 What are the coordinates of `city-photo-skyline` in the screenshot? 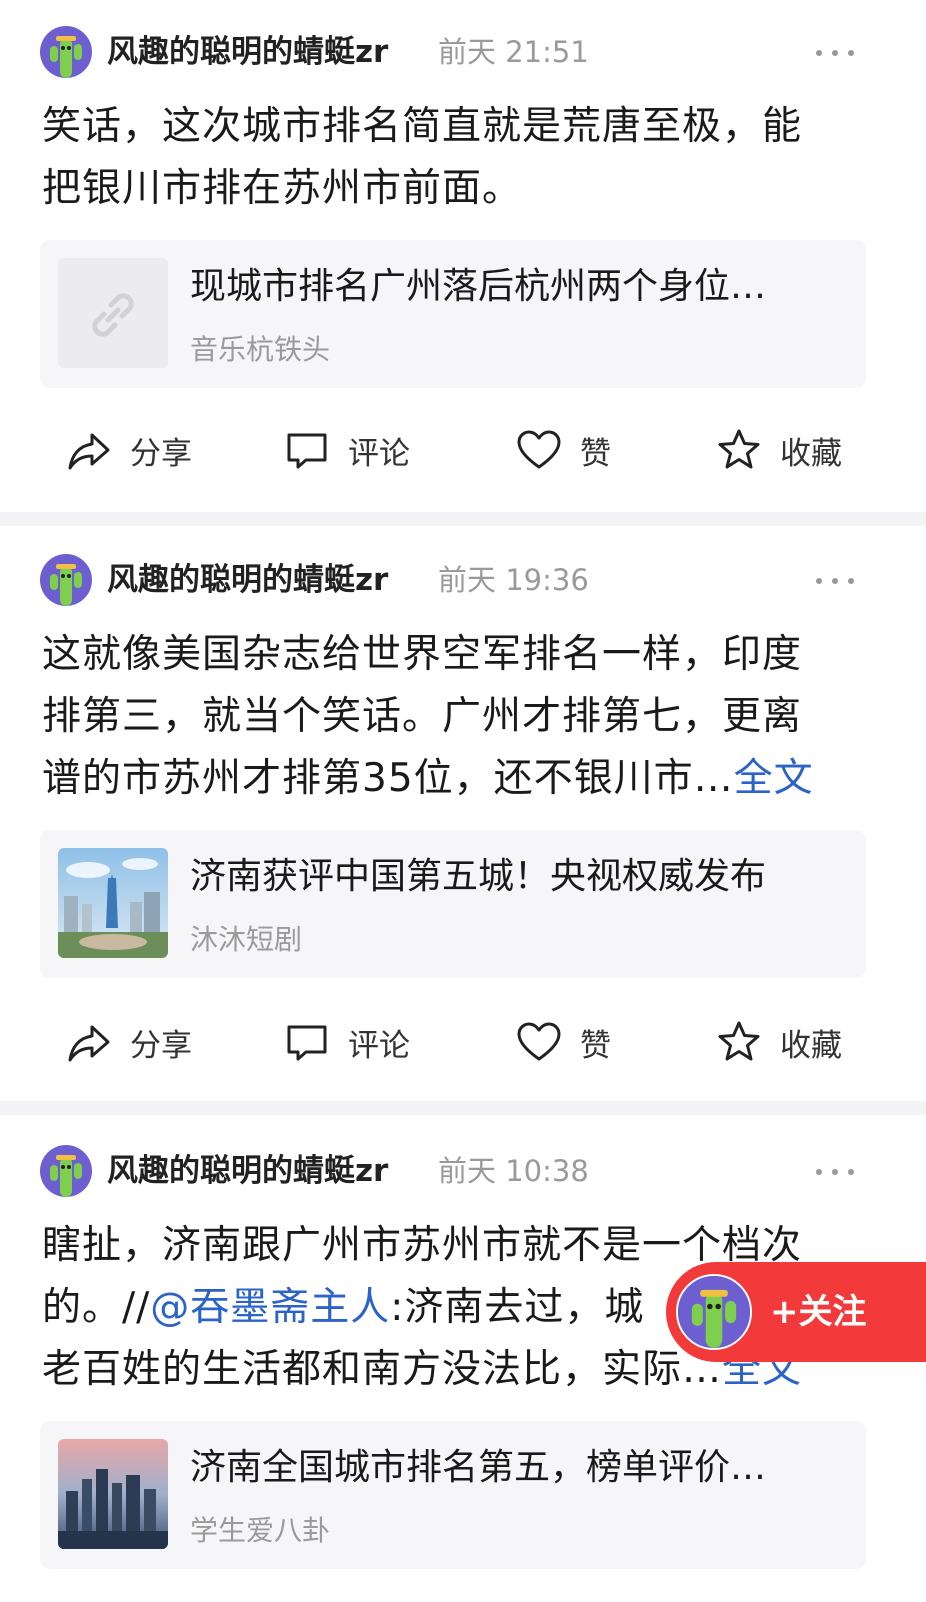 It's located at (113, 1494).